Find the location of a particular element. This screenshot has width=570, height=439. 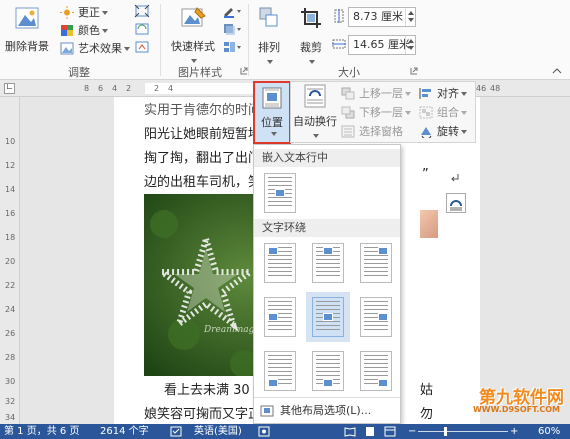

ruler-tick: 34 is located at coordinates (10, 417).